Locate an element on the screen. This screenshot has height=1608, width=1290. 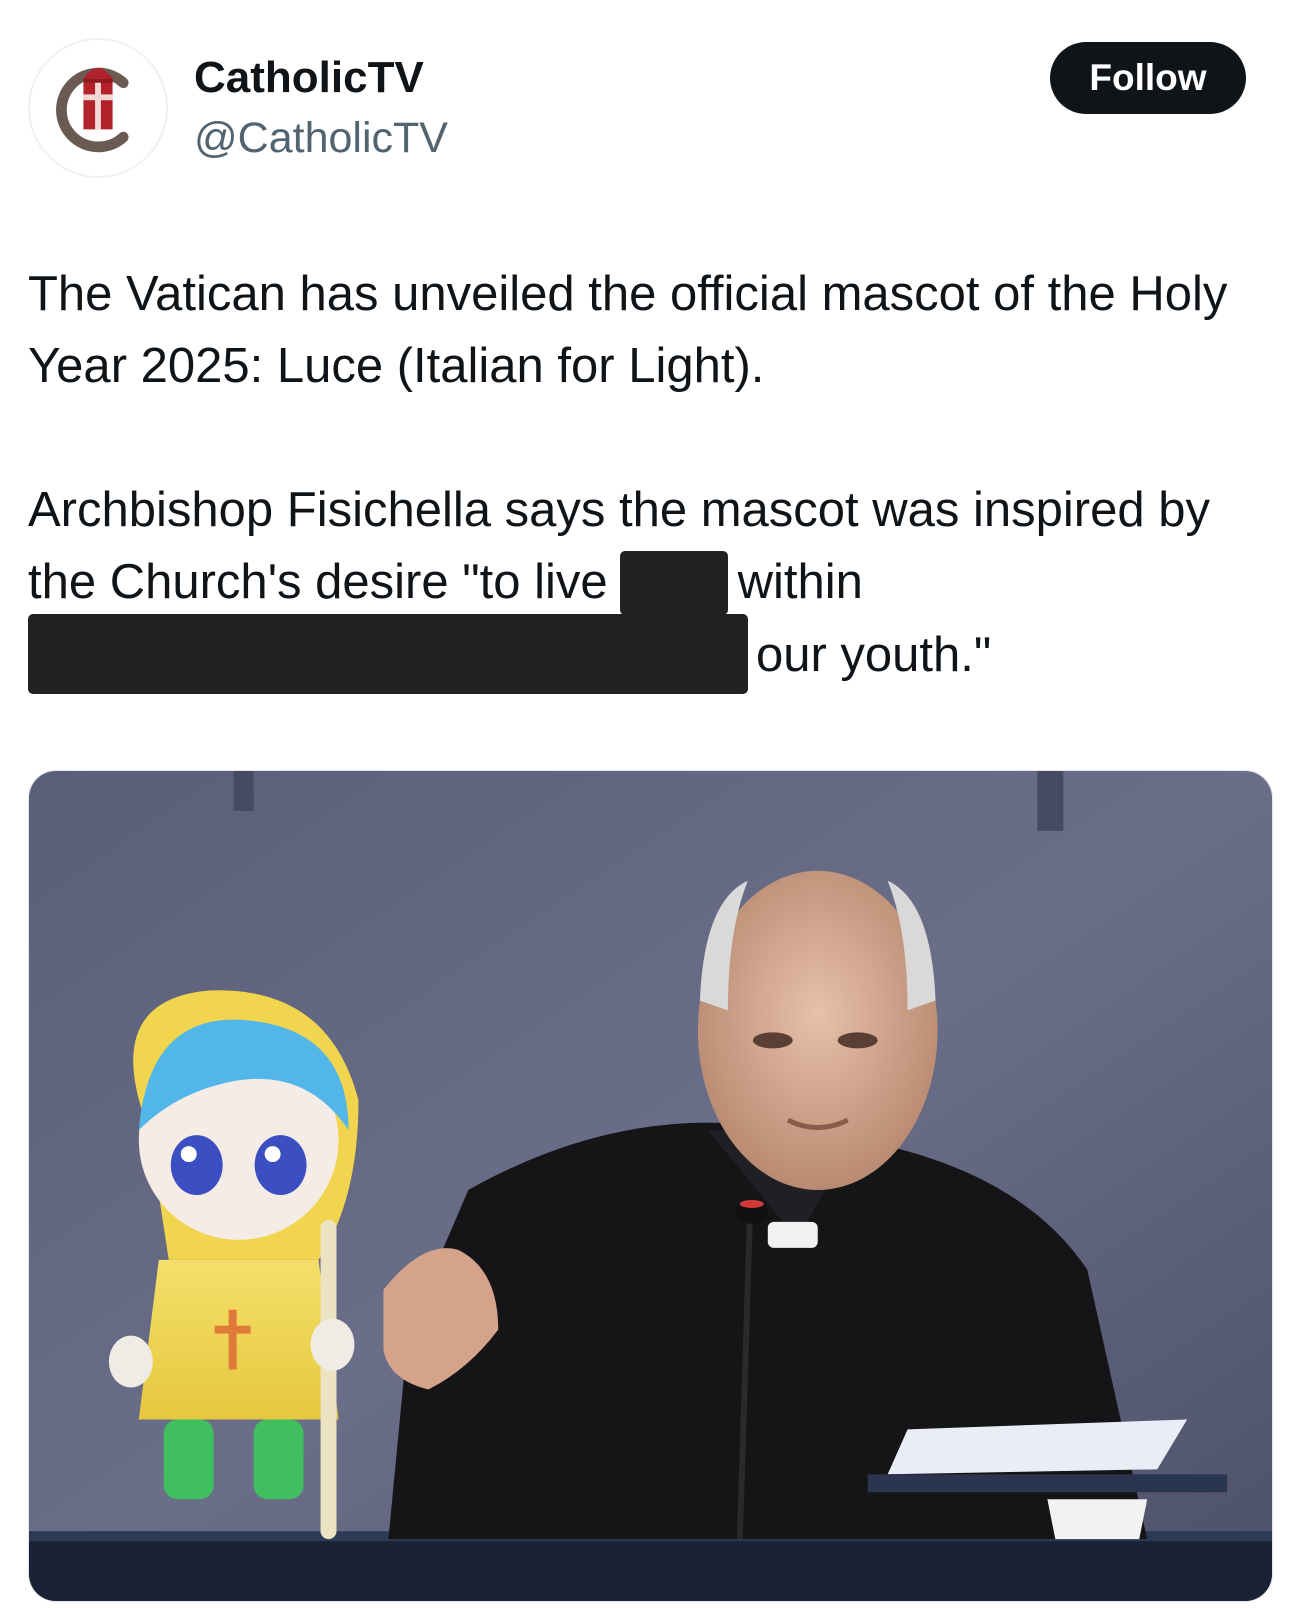
follow-button: Follow is located at coordinates (1148, 78).